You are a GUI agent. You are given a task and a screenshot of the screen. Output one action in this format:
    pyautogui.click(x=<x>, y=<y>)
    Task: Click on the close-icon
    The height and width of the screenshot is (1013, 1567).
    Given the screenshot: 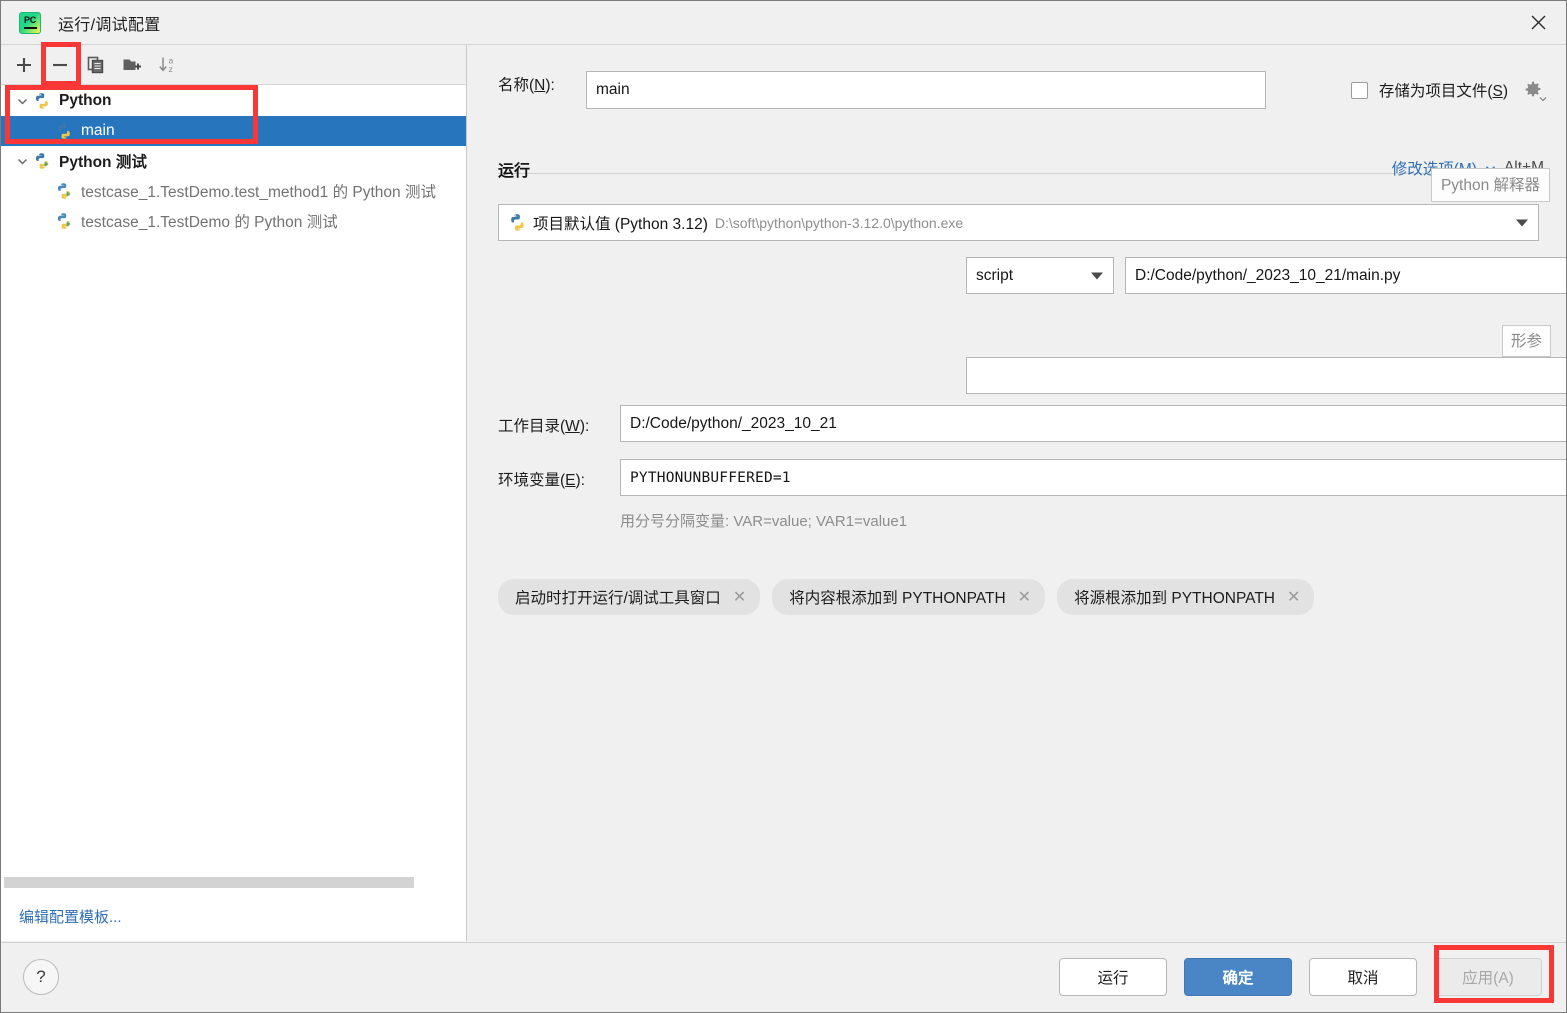 What is the action you would take?
    pyautogui.click(x=1538, y=22)
    